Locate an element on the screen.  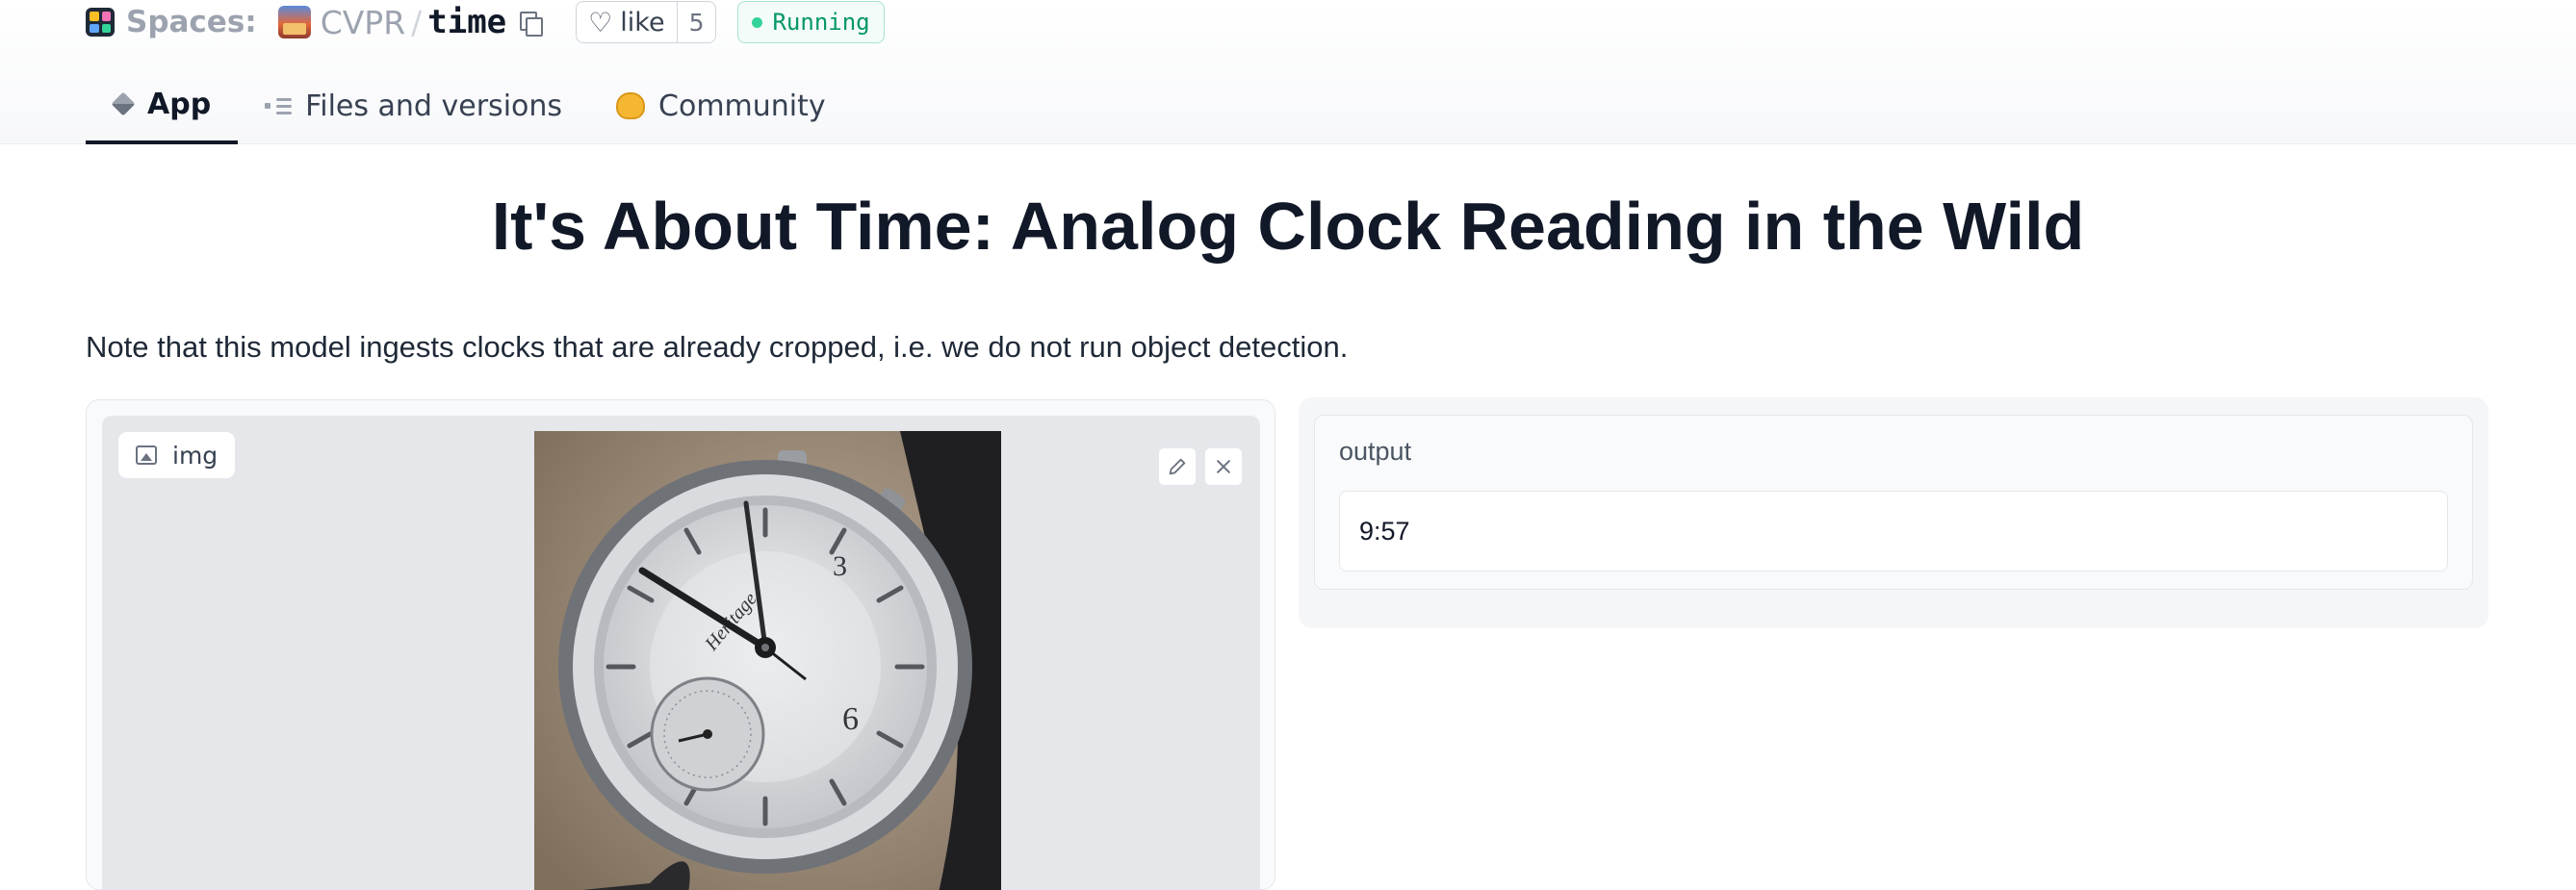
status-text: Running is located at coordinates (821, 22).